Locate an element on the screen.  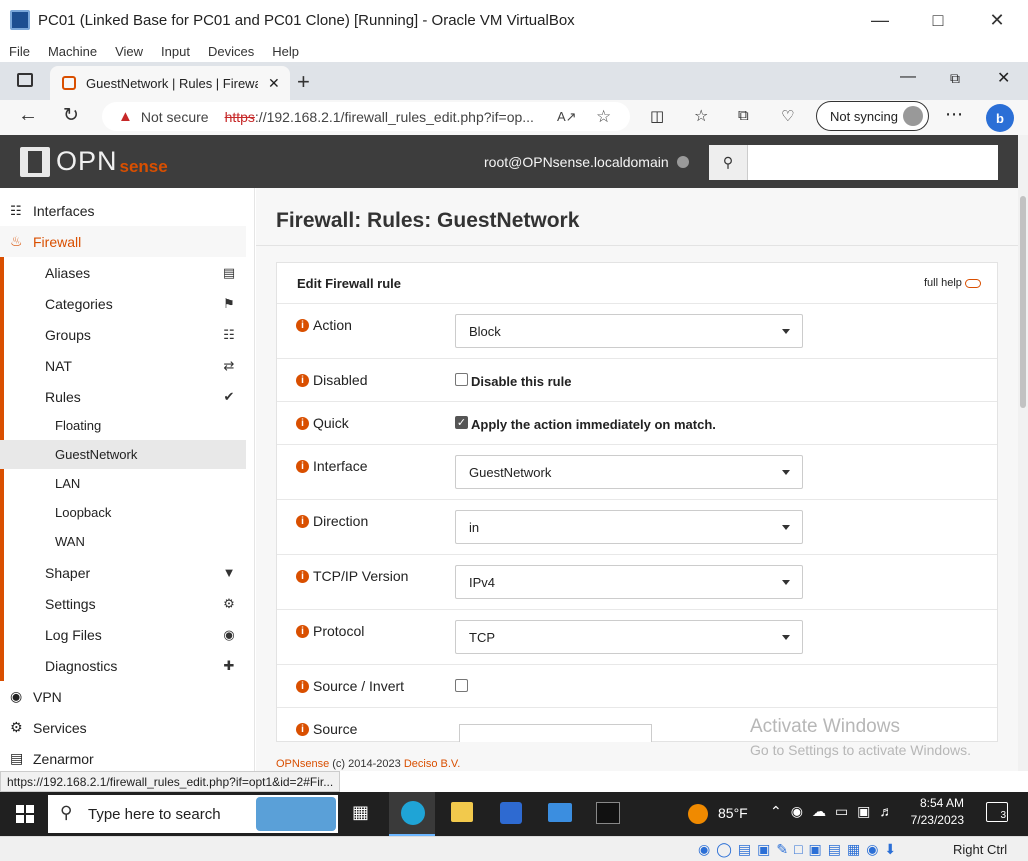
disable-rule-label: Disable this rule is located at coordinates (521, 381).